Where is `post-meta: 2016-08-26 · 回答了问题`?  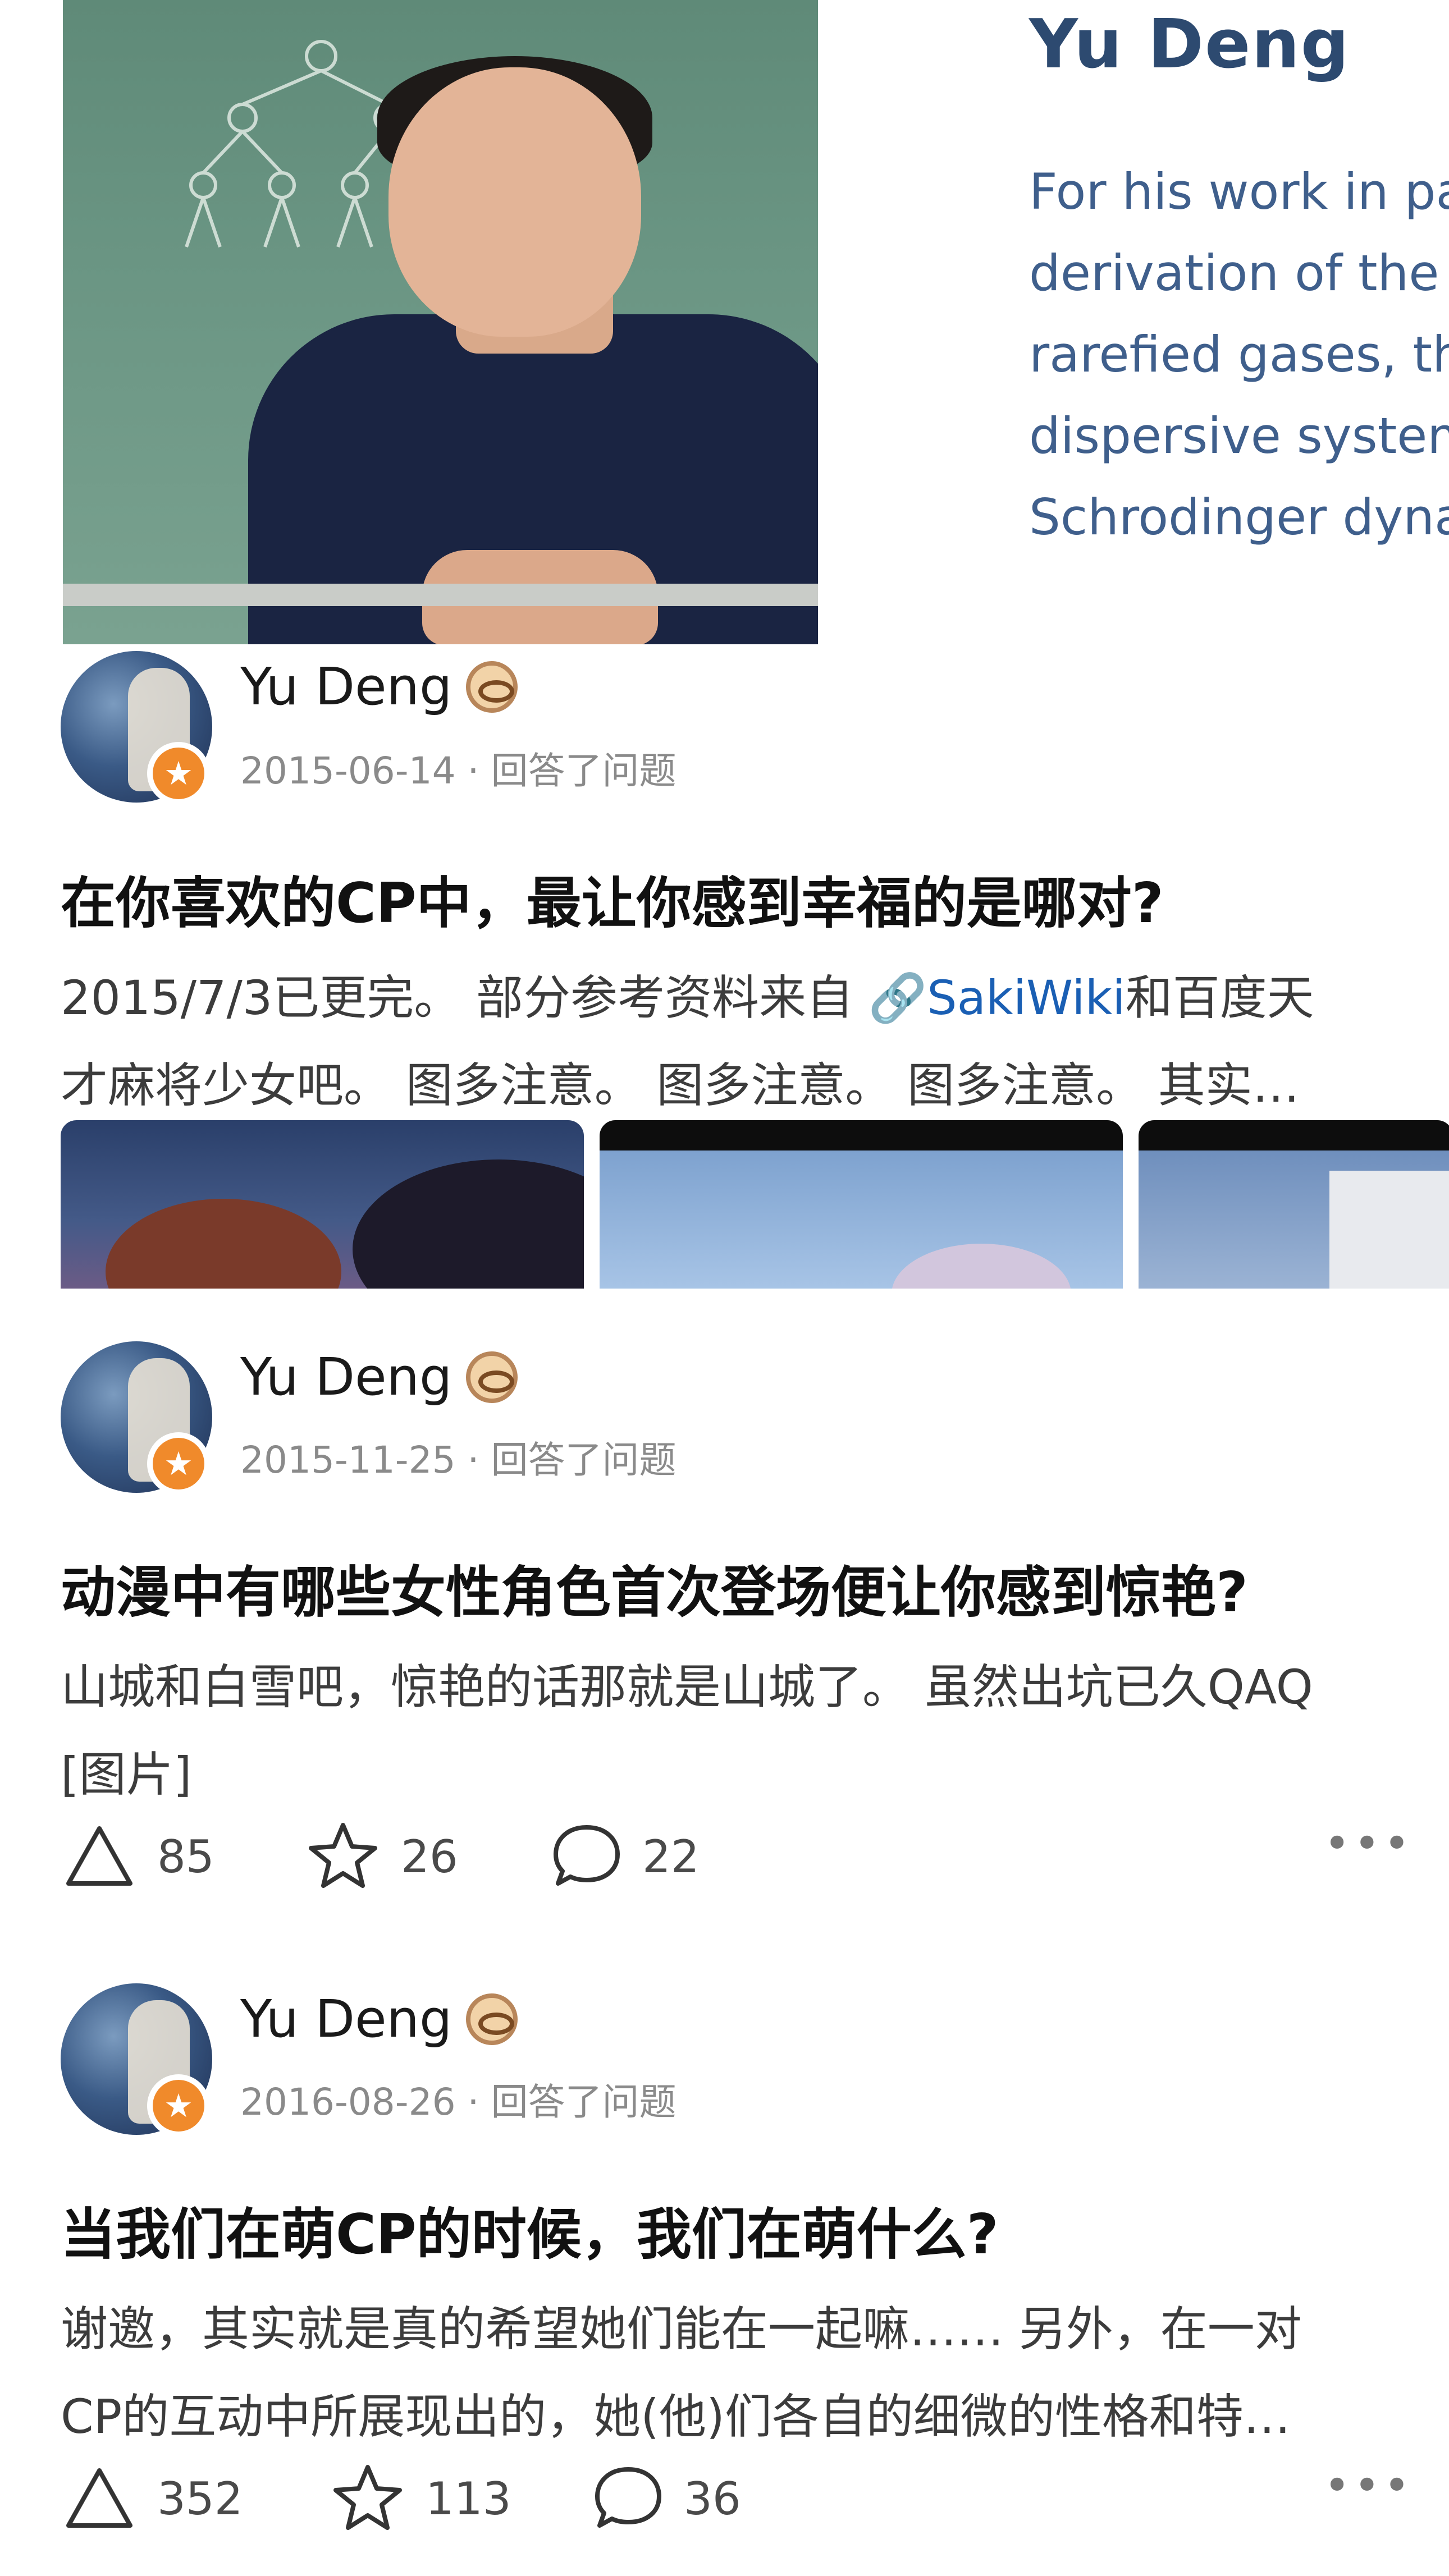
post-meta: 2016-08-26 · 回答了问题 is located at coordinates (458, 2102).